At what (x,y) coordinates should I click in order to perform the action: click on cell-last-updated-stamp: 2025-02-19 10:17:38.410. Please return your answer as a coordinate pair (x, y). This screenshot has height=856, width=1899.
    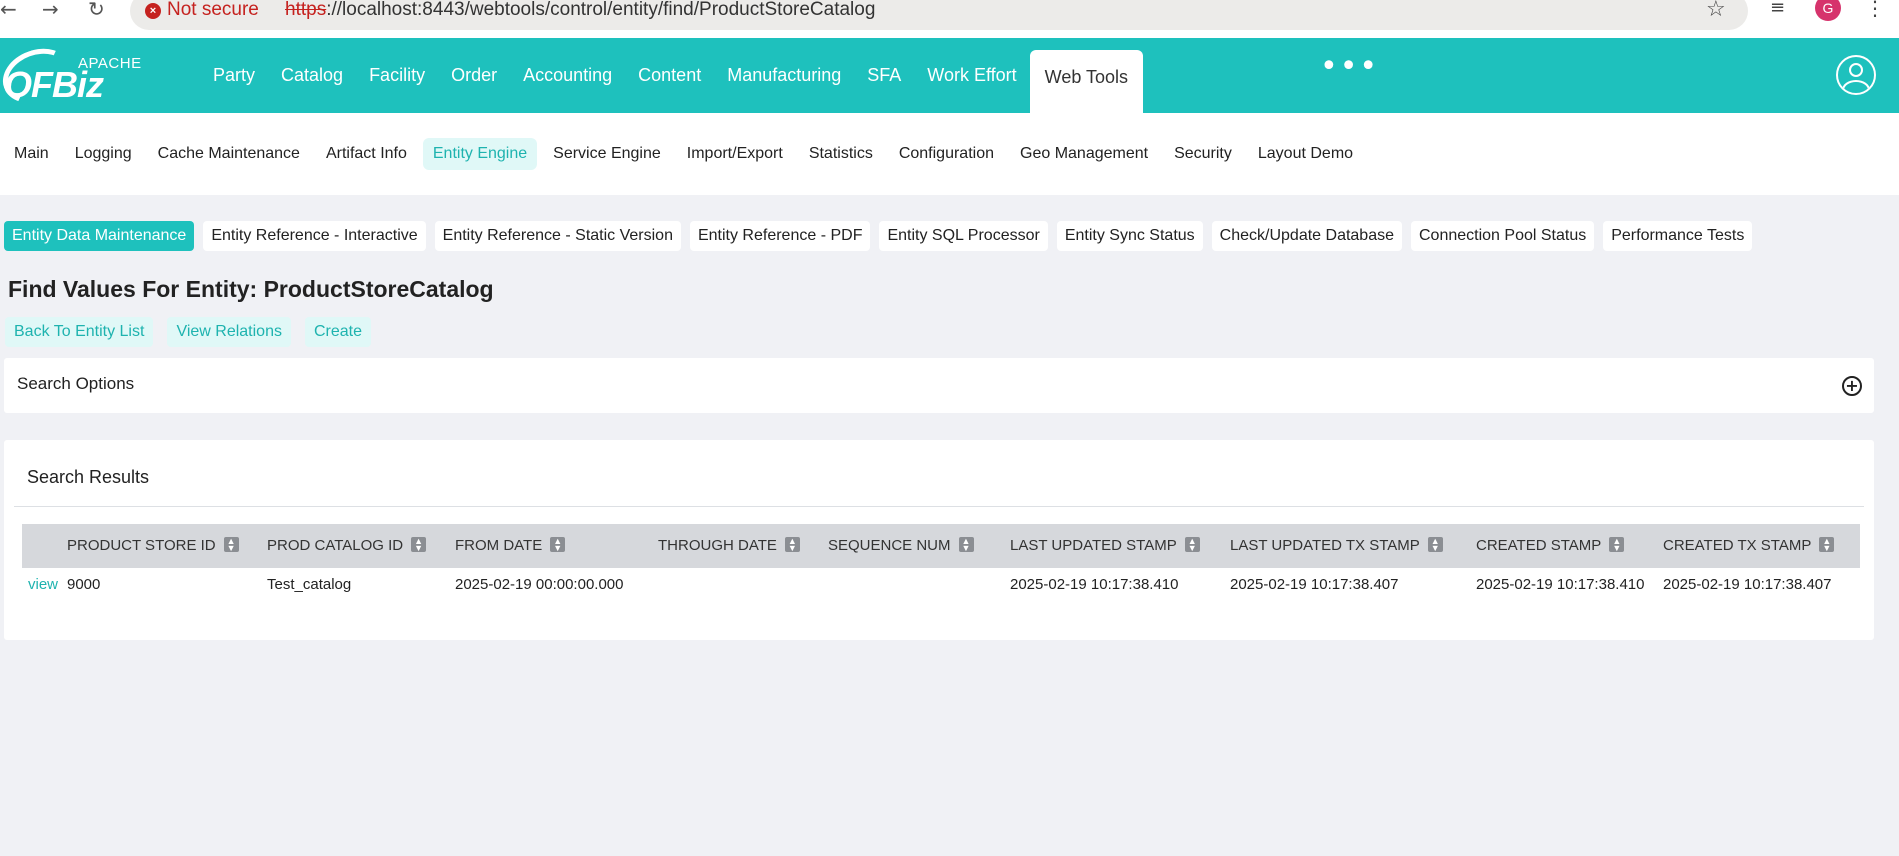
    Looking at the image, I should click on (1094, 584).